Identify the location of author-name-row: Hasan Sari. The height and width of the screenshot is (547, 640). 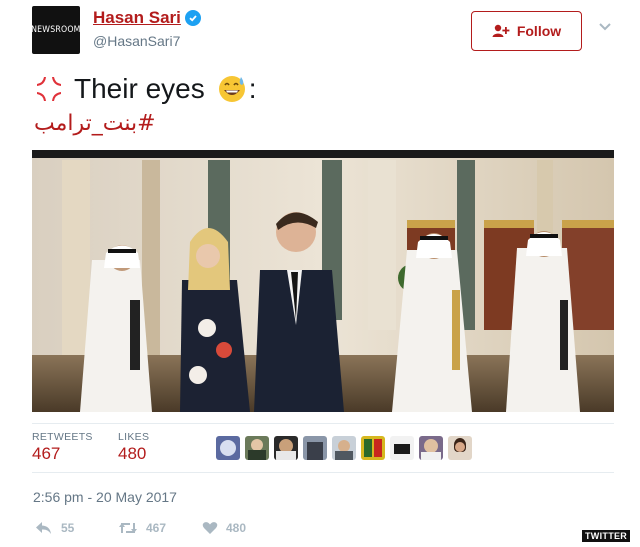
(147, 18).